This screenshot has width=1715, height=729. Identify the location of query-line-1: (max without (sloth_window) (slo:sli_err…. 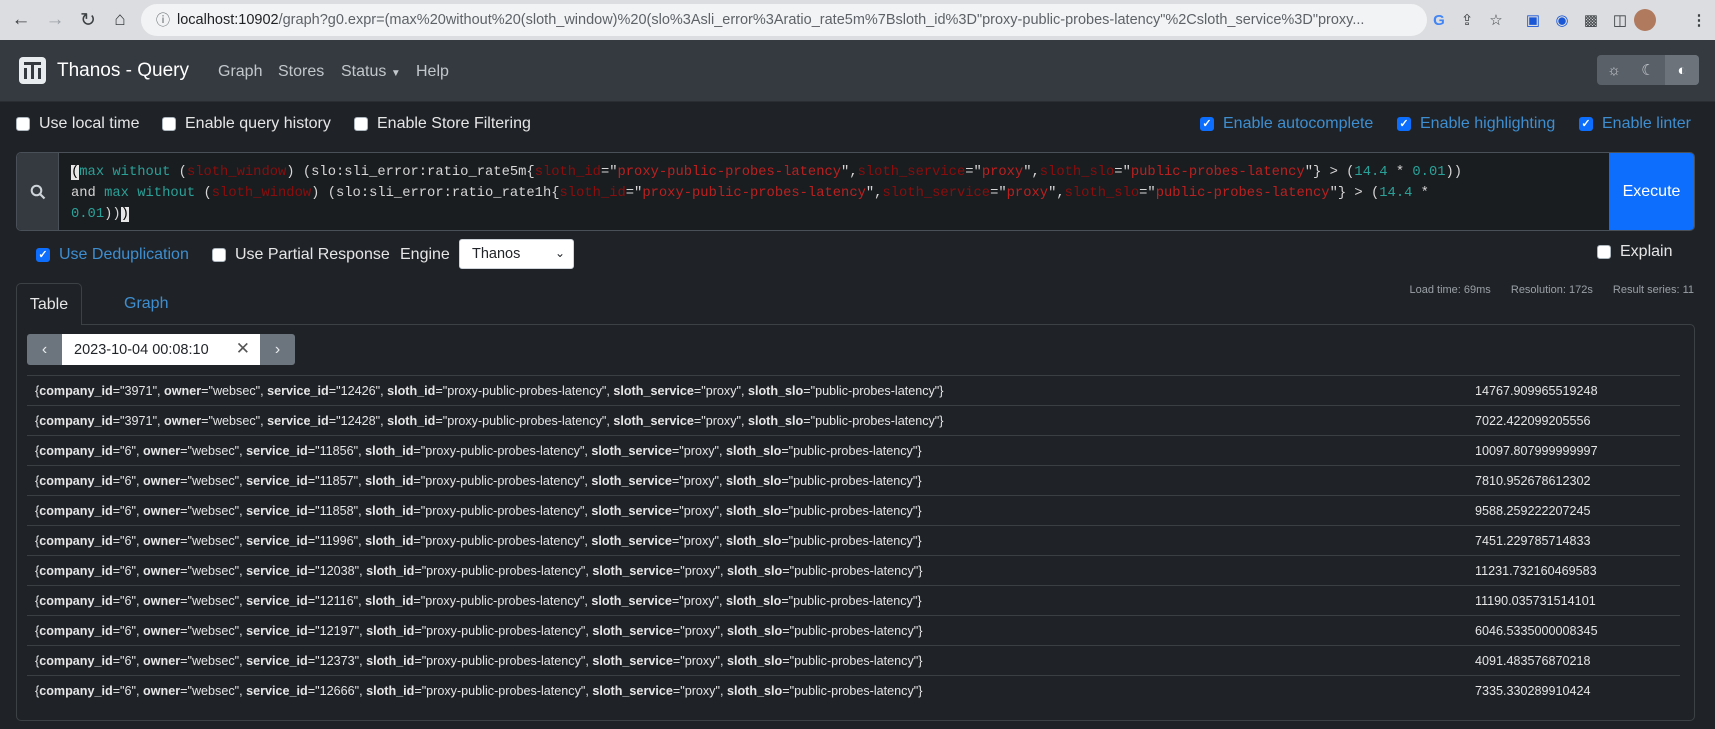
(767, 172).